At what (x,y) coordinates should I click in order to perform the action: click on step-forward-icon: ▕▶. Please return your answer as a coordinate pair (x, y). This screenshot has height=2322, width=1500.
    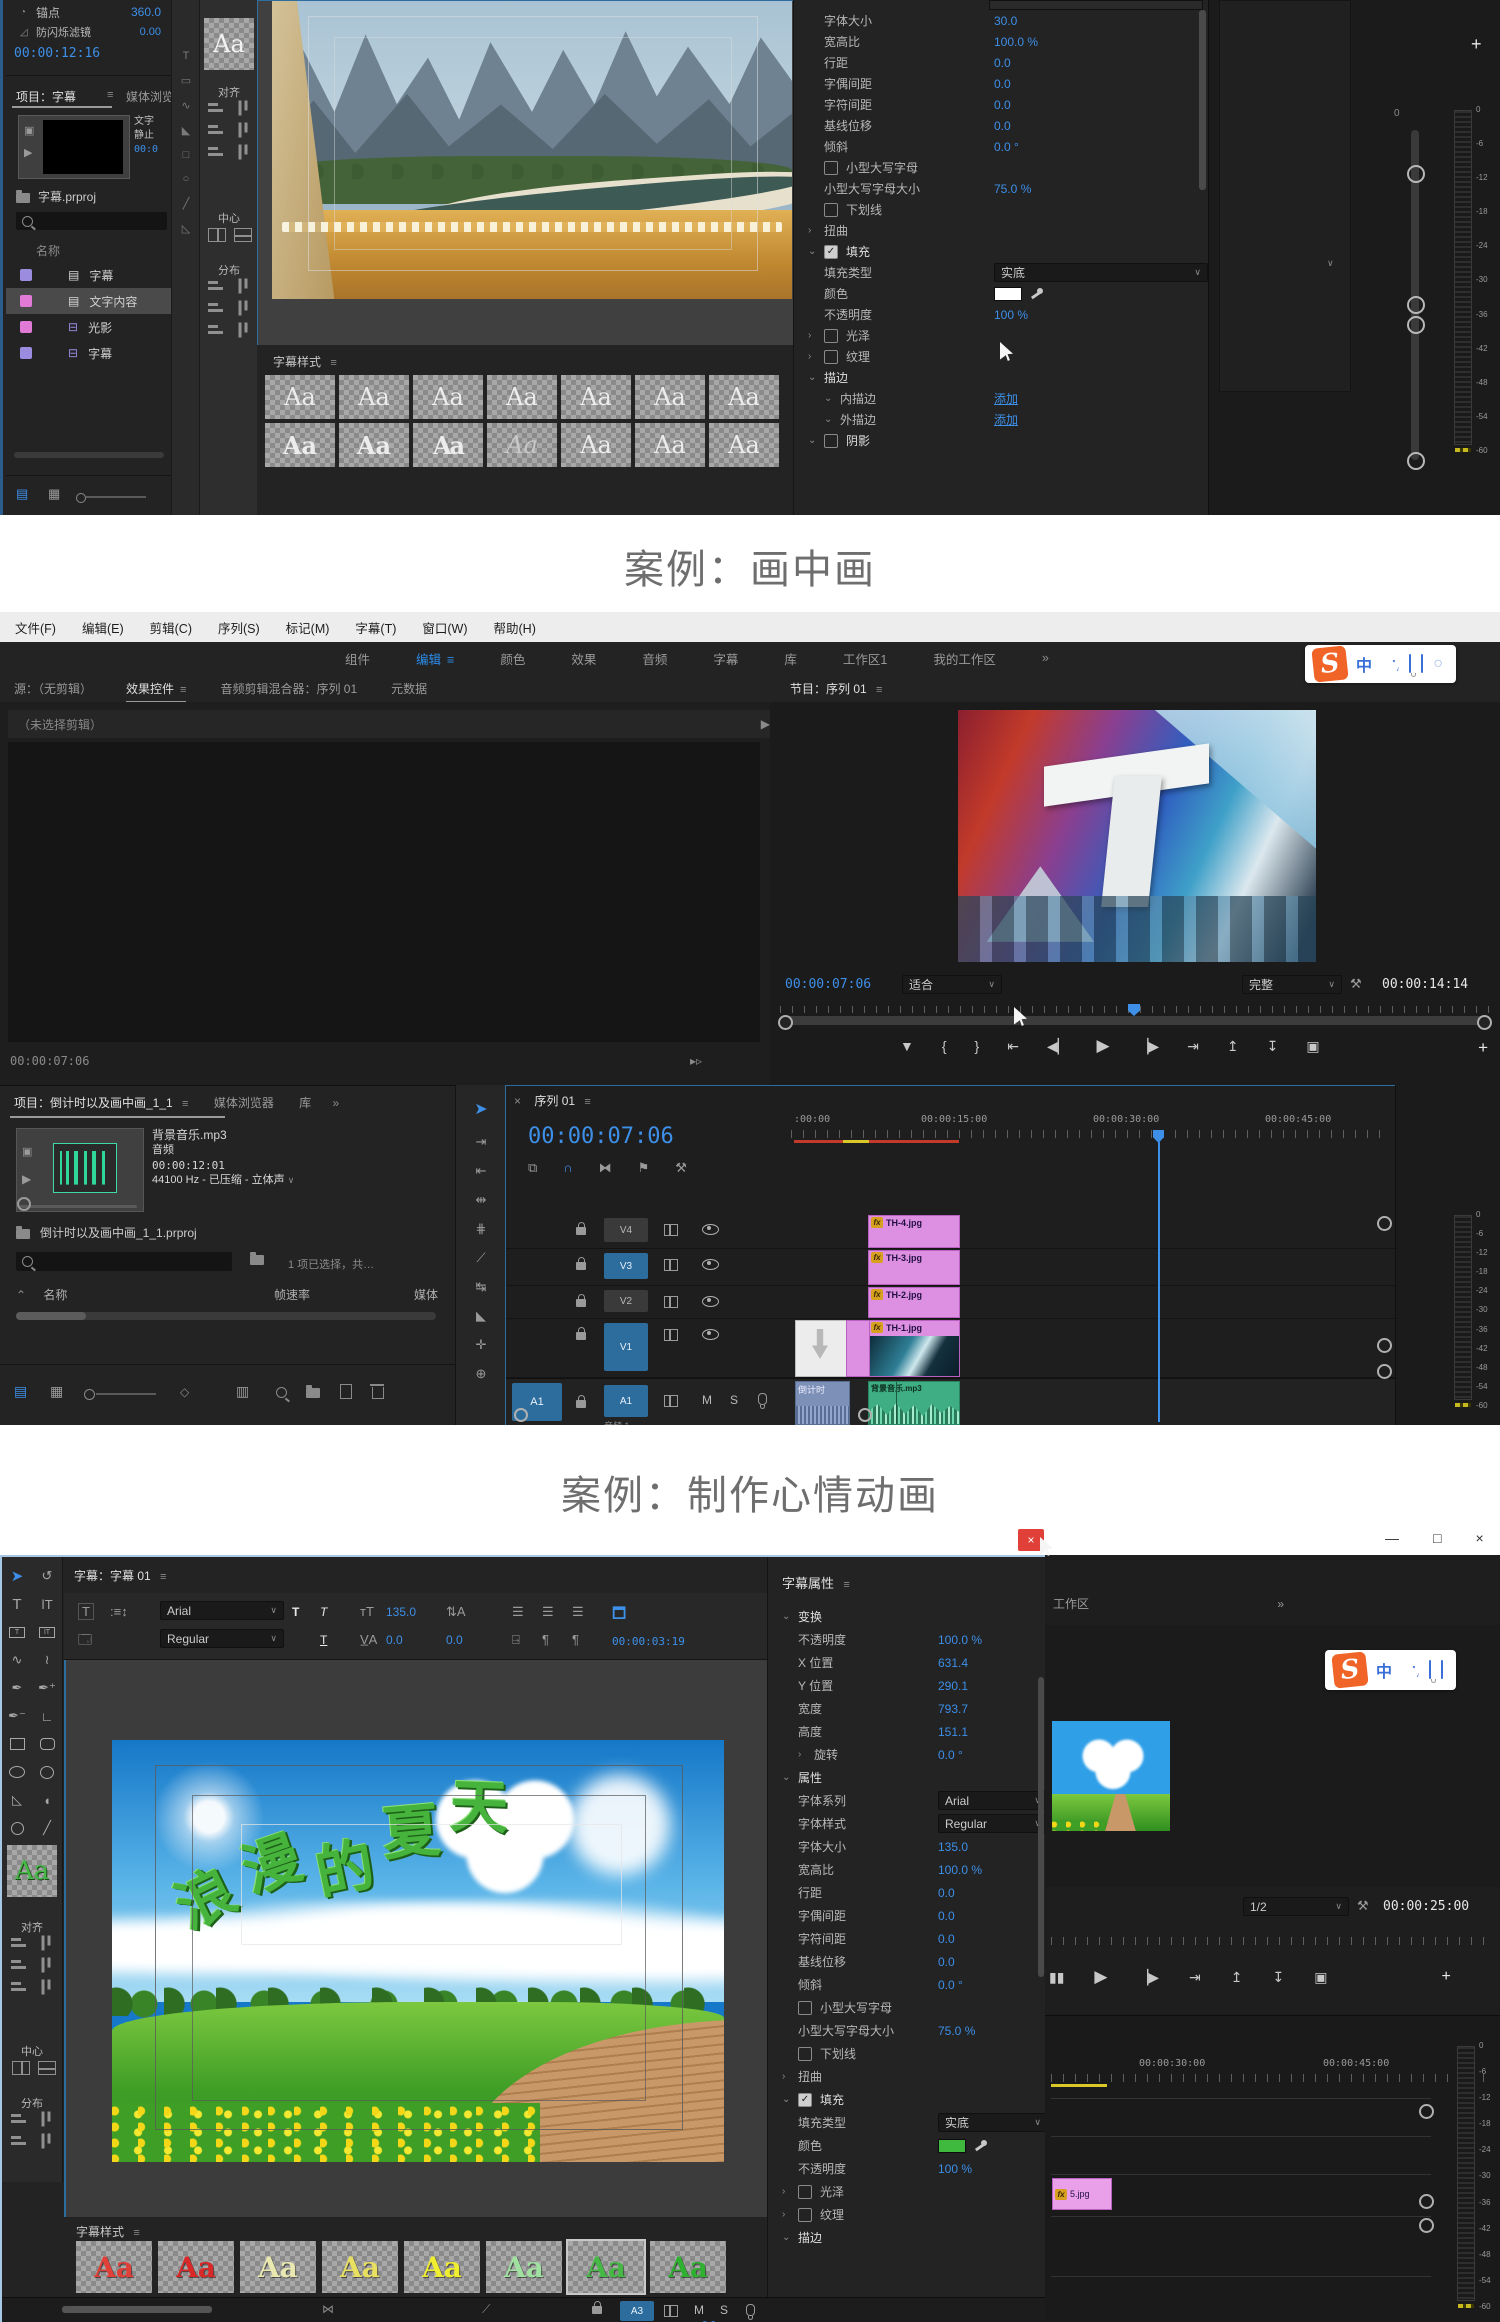
    Looking at the image, I should click on (1149, 1977).